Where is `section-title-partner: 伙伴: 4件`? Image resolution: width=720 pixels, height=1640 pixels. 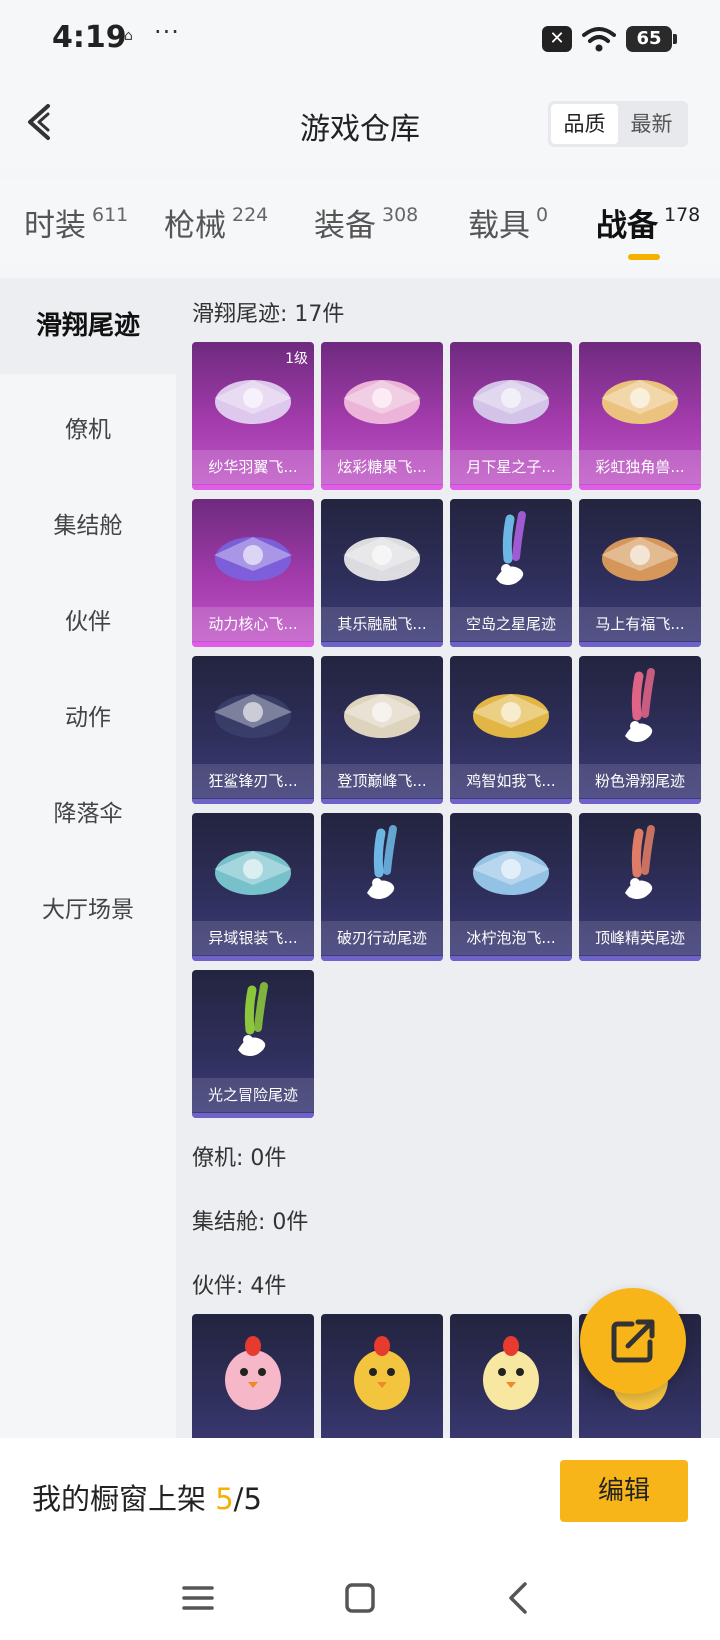 section-title-partner: 伙伴: 4件 is located at coordinates (239, 1286).